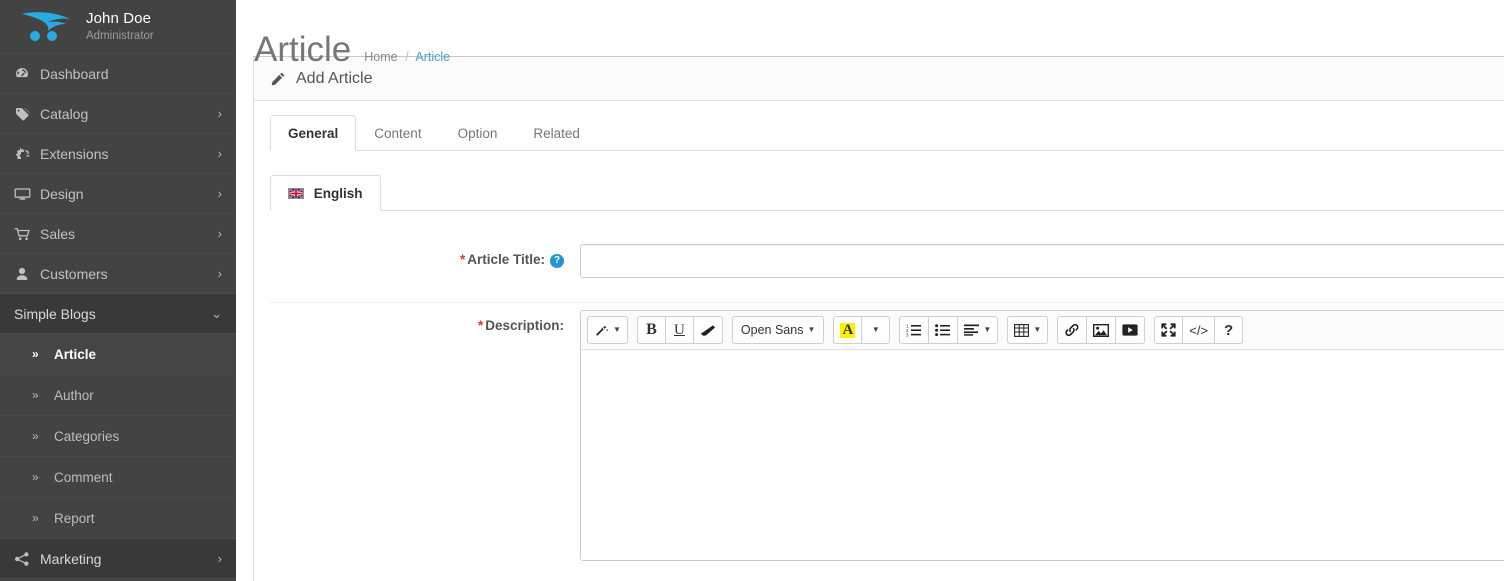  Describe the element at coordinates (118, 73) in the screenshot. I see `sidebar-item-dashboard: Dashboard` at that location.